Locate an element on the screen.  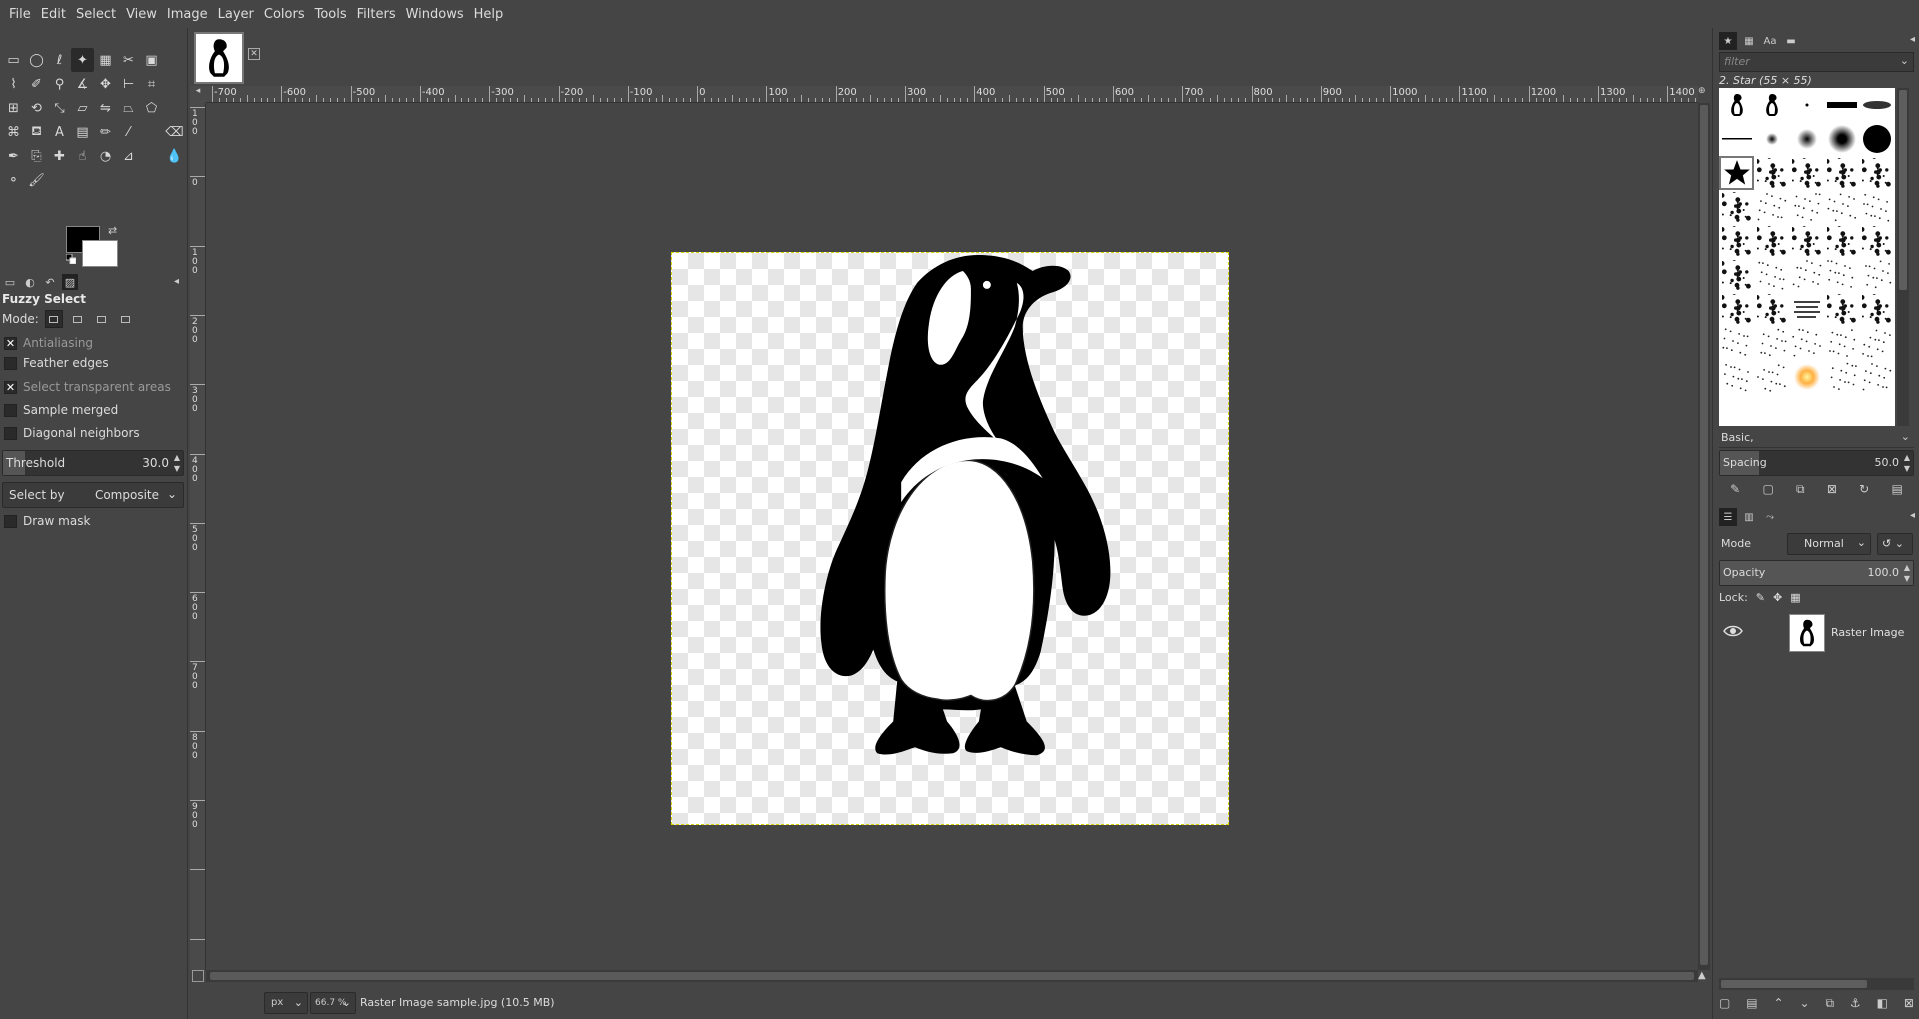
menu-select: Select is located at coordinates (96, 14).